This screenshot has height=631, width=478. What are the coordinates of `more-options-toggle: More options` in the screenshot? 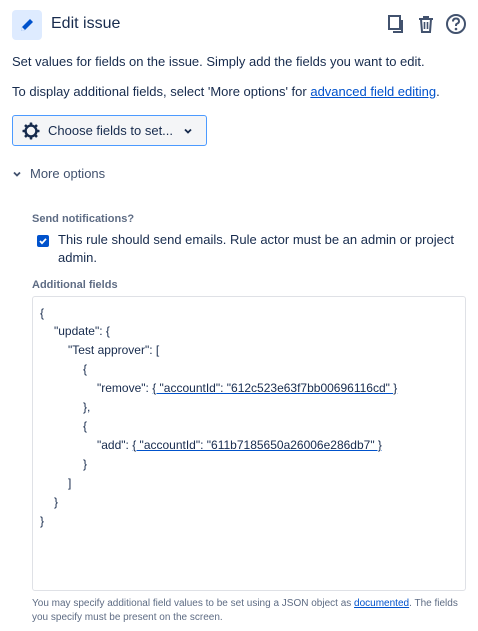 It's located at (58, 173).